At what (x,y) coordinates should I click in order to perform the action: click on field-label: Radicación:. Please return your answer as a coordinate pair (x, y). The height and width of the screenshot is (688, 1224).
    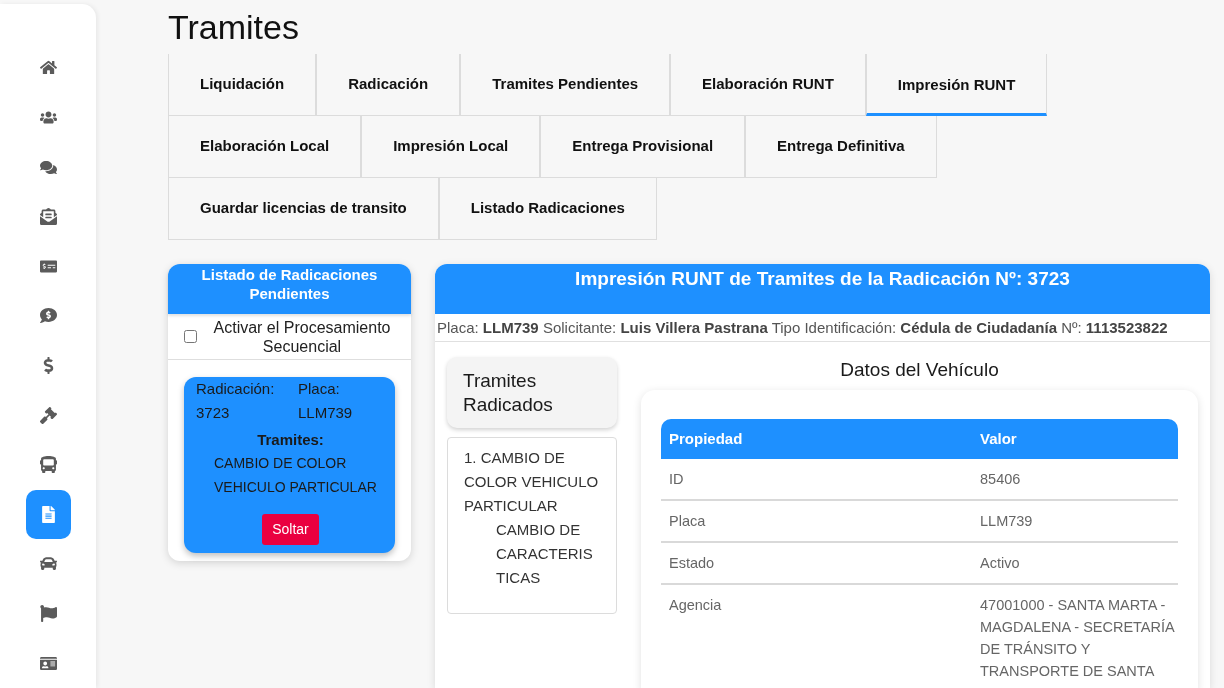
    Looking at the image, I should click on (236, 389).